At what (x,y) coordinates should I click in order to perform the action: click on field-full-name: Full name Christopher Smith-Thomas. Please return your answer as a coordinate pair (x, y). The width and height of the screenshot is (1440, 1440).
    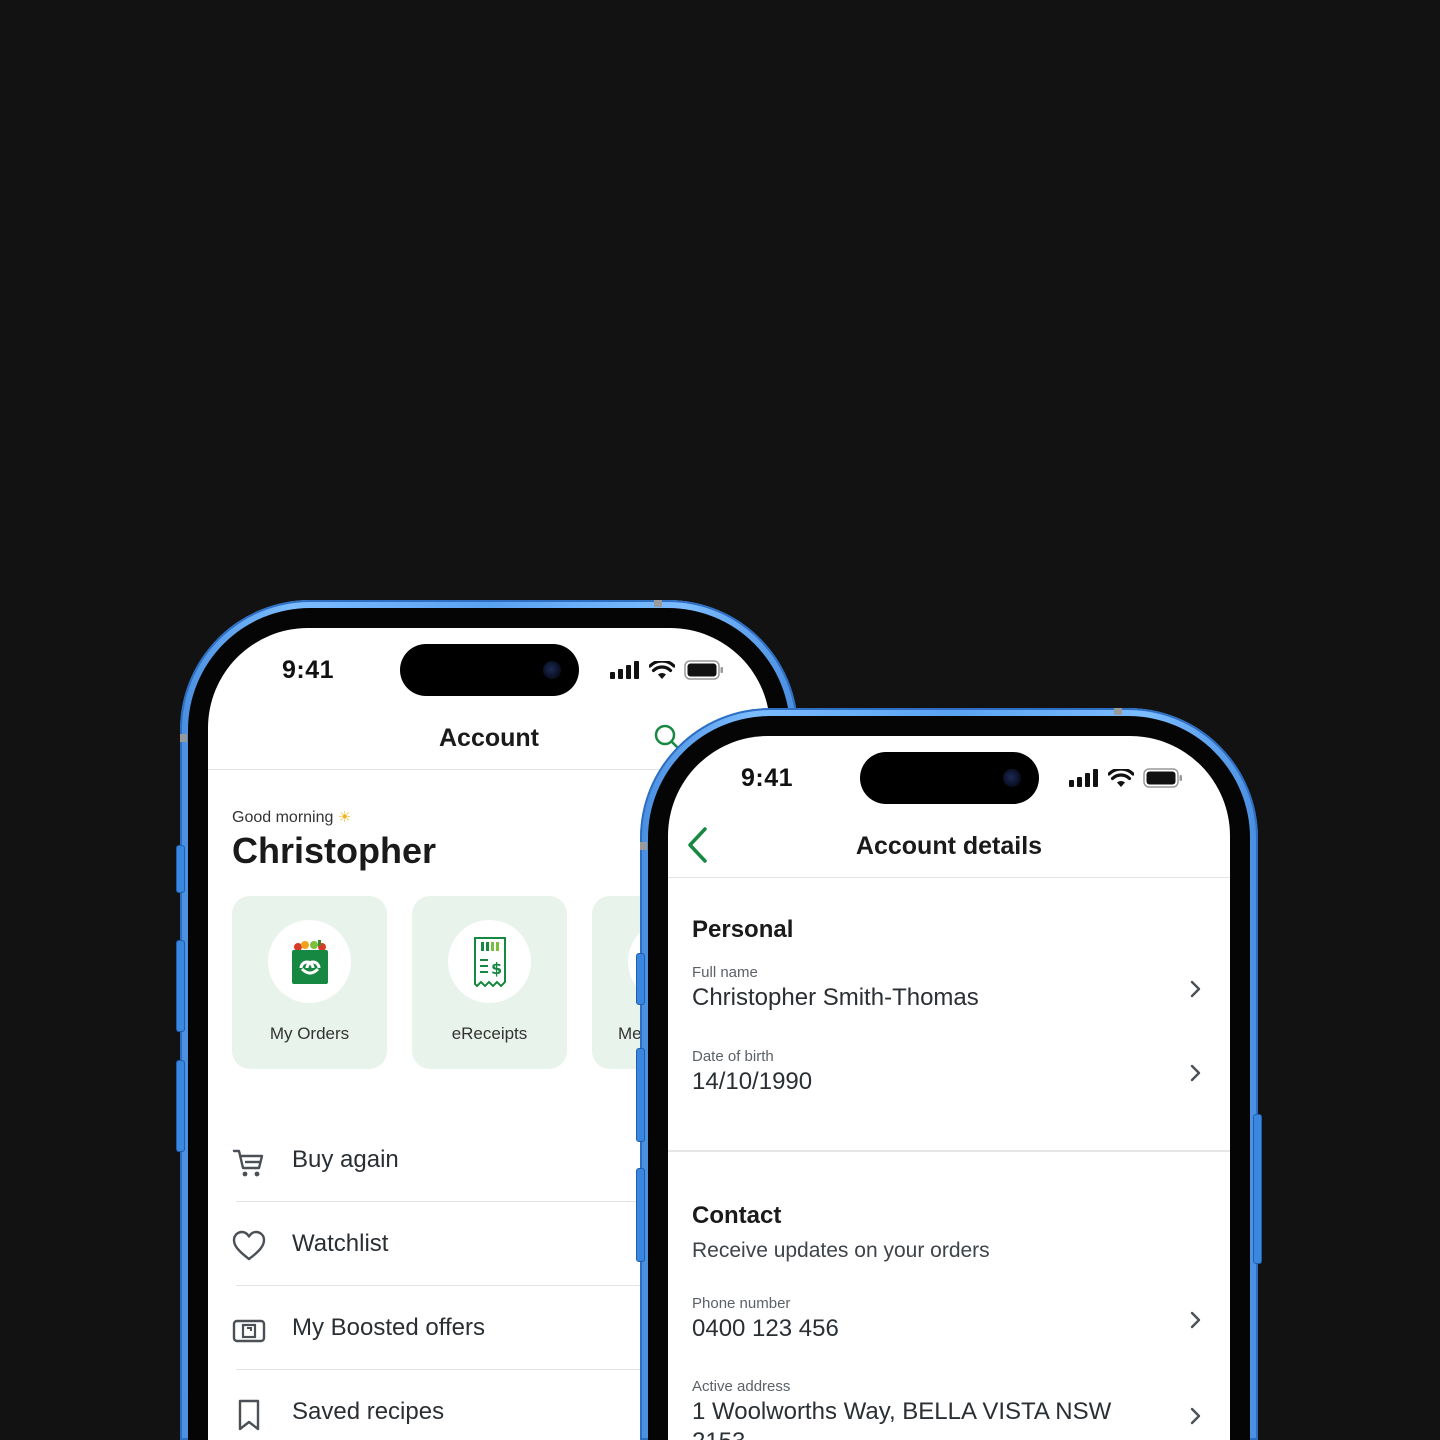
    Looking at the image, I should click on (949, 999).